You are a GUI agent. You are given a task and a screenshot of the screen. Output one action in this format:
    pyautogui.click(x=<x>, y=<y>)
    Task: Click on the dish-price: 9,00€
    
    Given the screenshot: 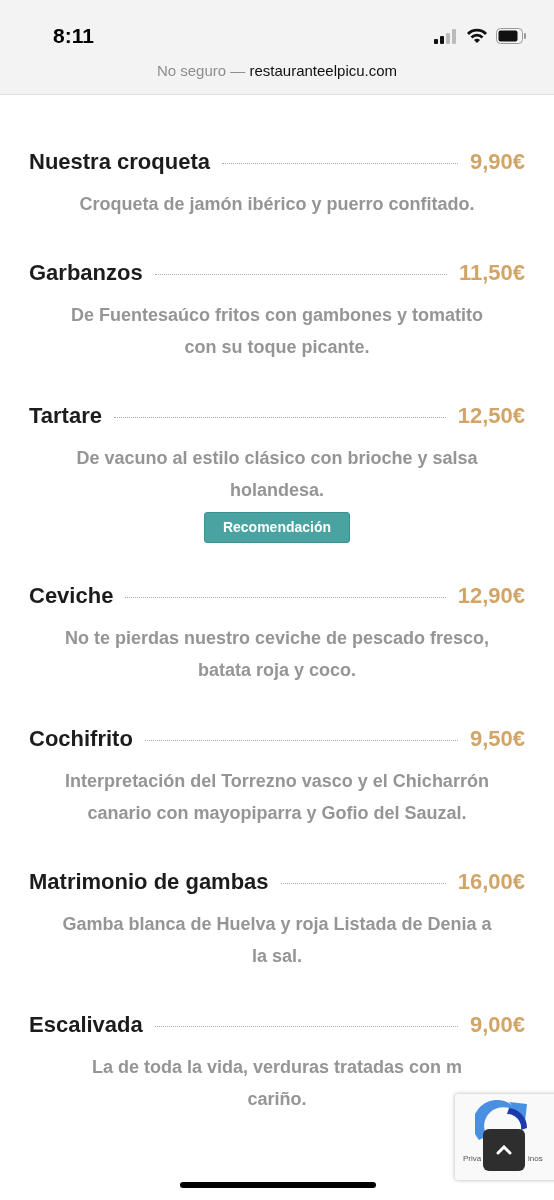 What is the action you would take?
    pyautogui.click(x=497, y=1025)
    